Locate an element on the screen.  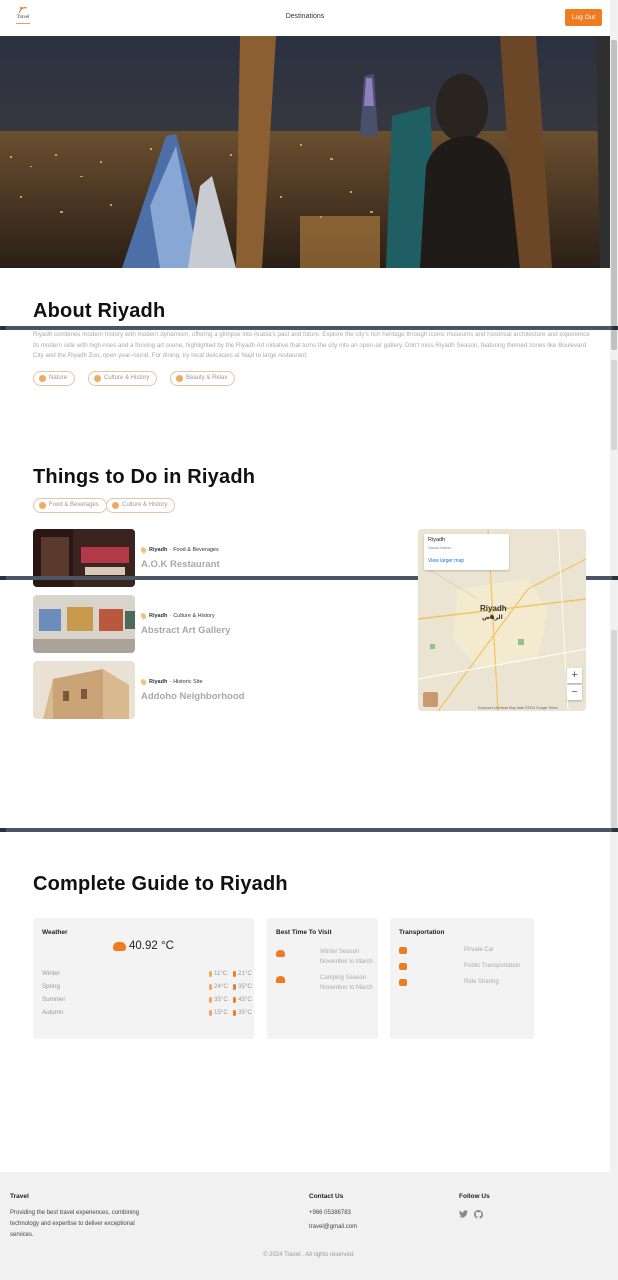
map-zoom-out-button: − is located at coordinates (574, 692).